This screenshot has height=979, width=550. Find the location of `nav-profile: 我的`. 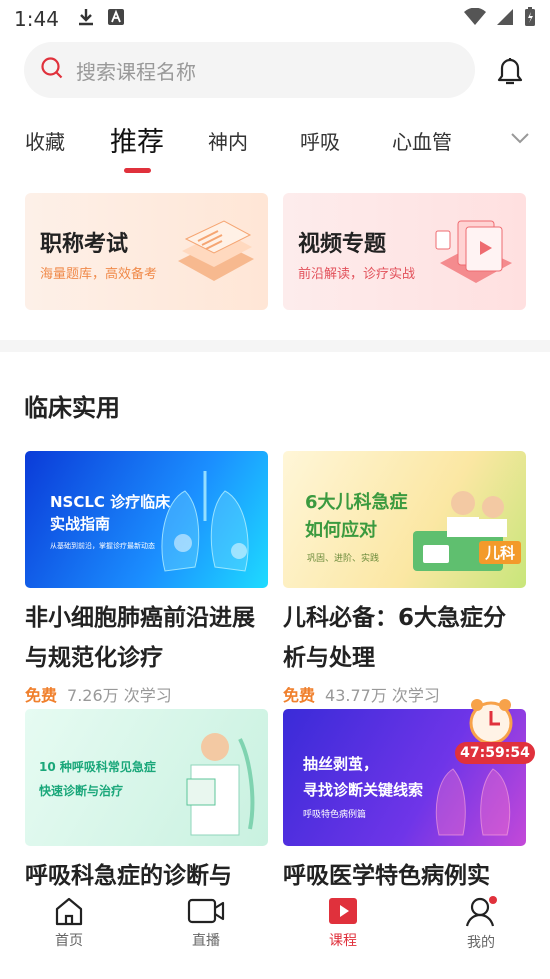

nav-profile: 我的 is located at coordinates (481, 924).